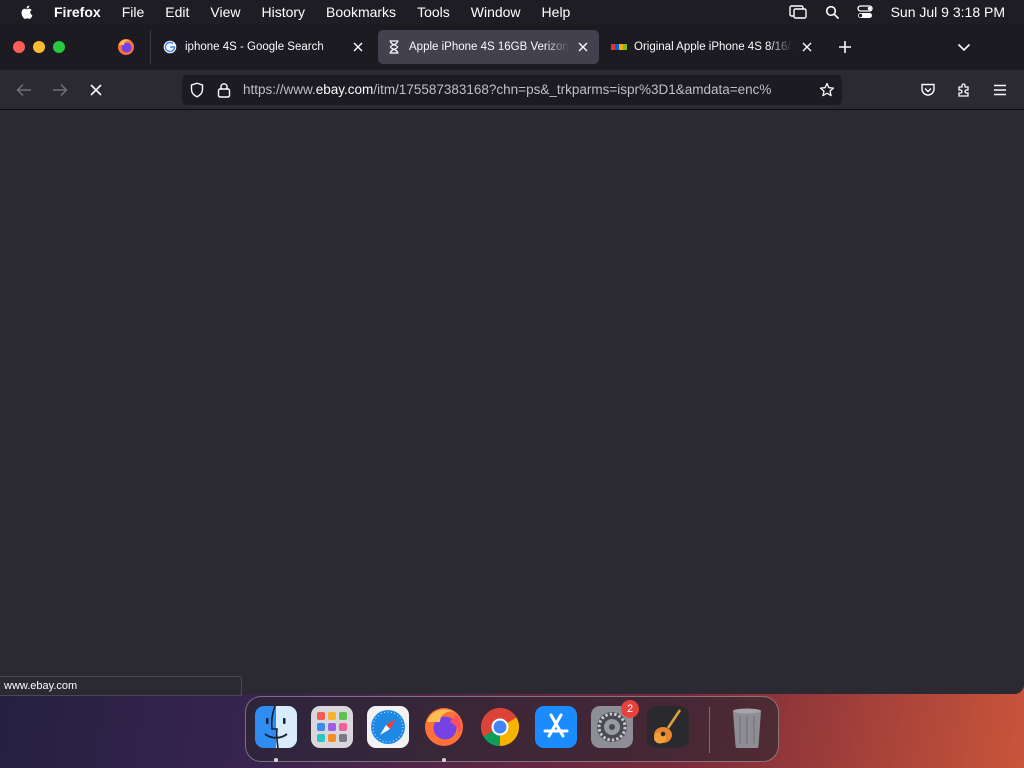 The height and width of the screenshot is (768, 1024). I want to click on forward-arrow-icon, so click(60, 90).